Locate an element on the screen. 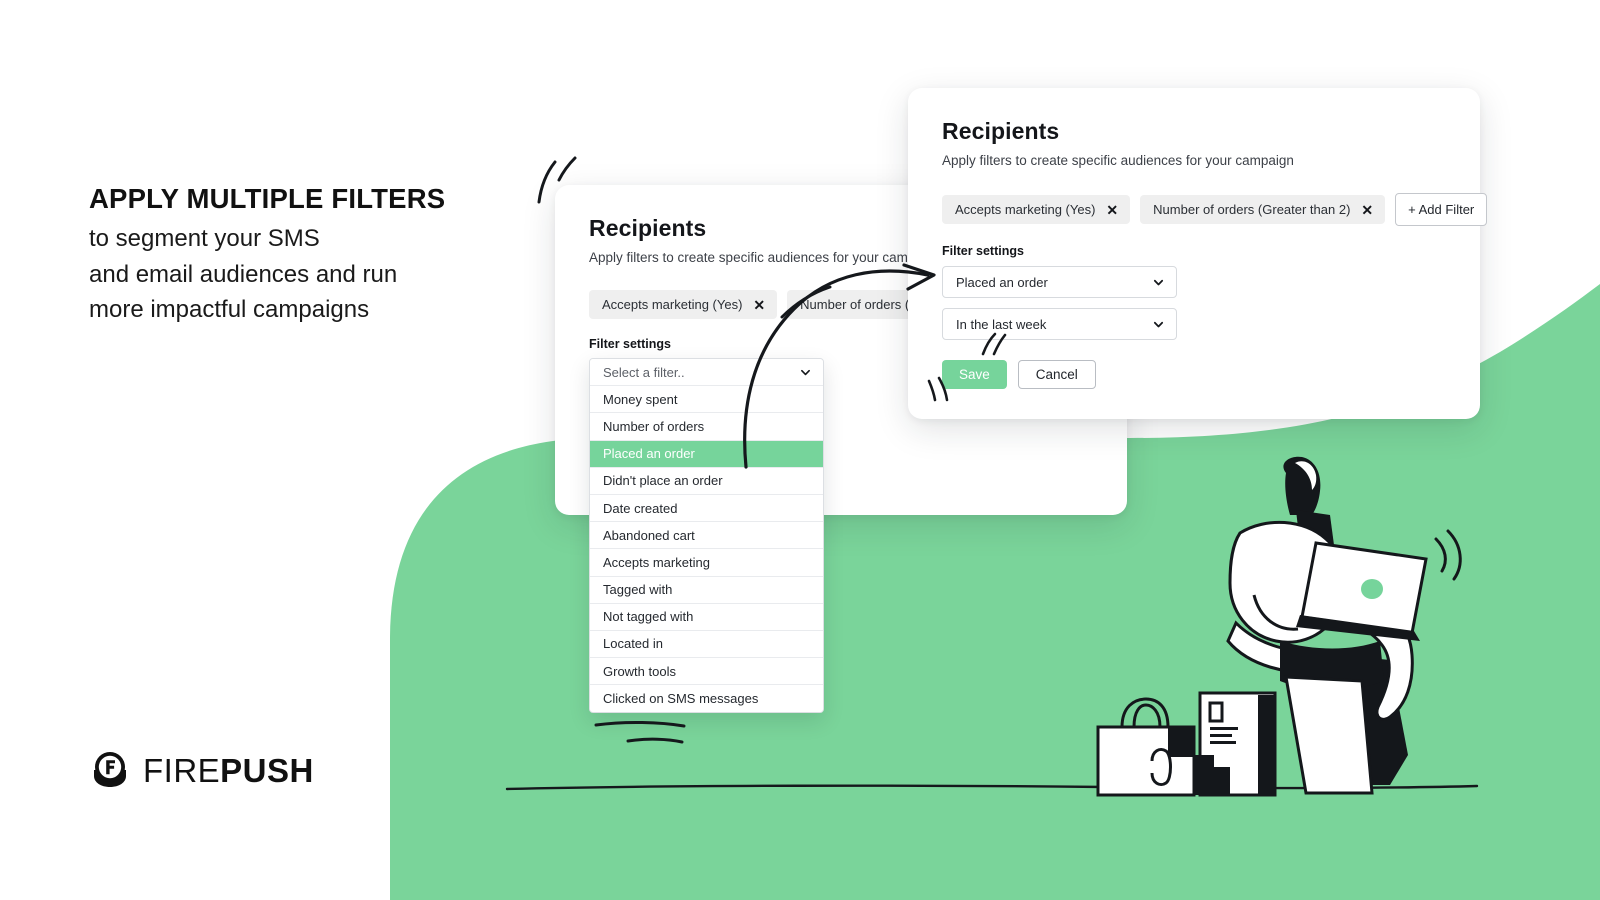 This screenshot has height=900, width=1600. timeframe-select: In the last week is located at coordinates (1059, 324).